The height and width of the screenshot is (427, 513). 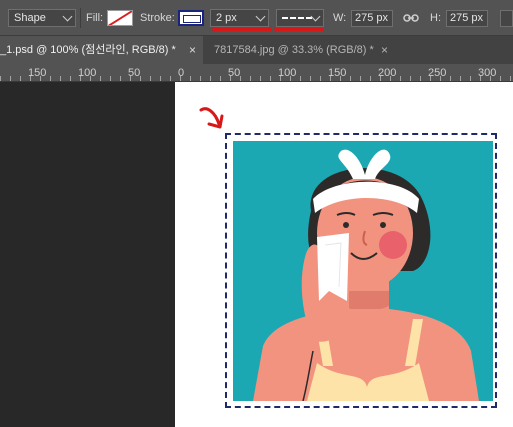 What do you see at coordinates (256, 73) in the screenshot?
I see `horizontal-ruler: 150 100 50 0 50 100 150 200 250 300` at bounding box center [256, 73].